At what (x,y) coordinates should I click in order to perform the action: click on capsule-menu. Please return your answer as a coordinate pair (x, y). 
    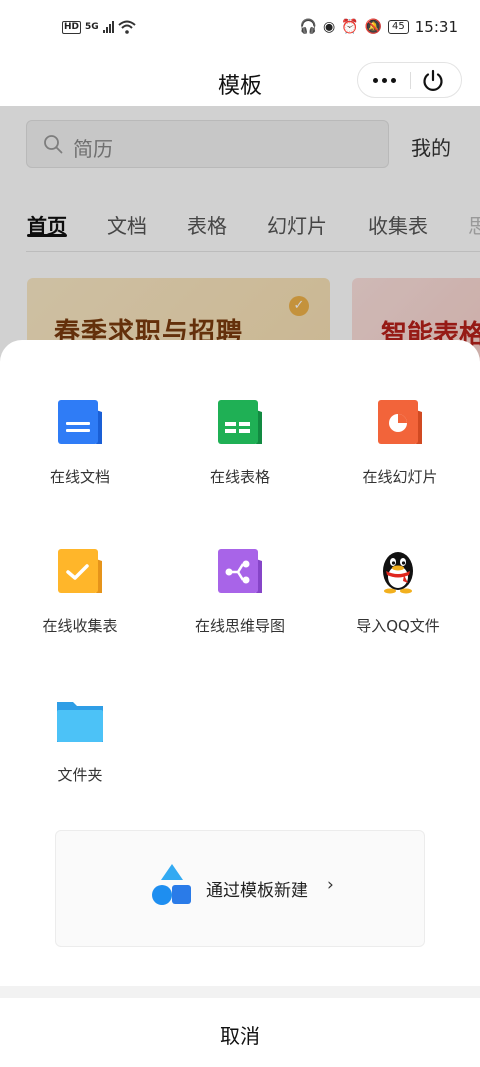
    Looking at the image, I should click on (409, 80).